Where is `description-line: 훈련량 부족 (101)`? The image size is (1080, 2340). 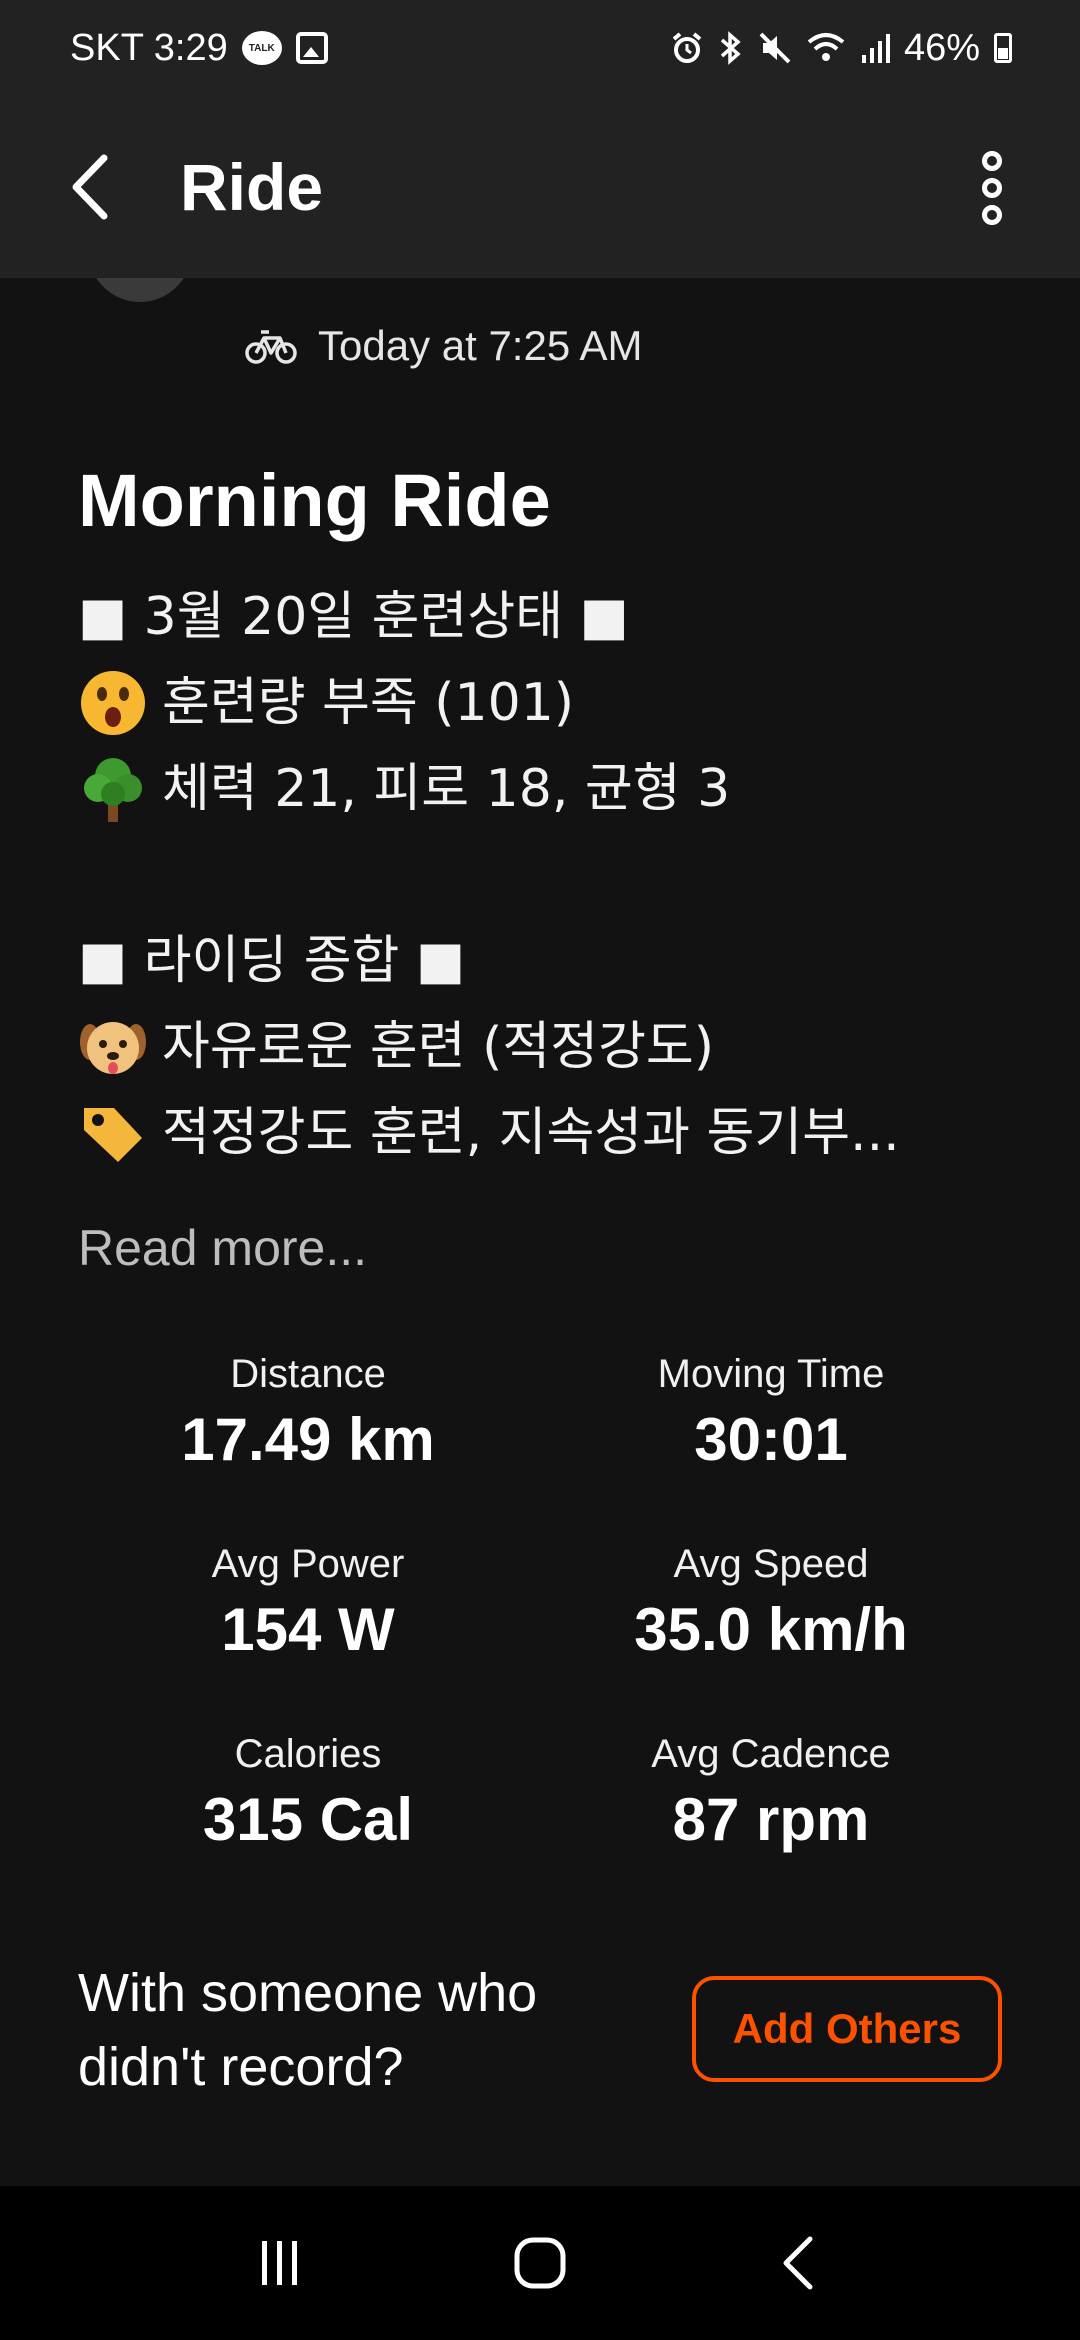 description-line: 훈련량 부족 (101) is located at coordinates (528, 703).